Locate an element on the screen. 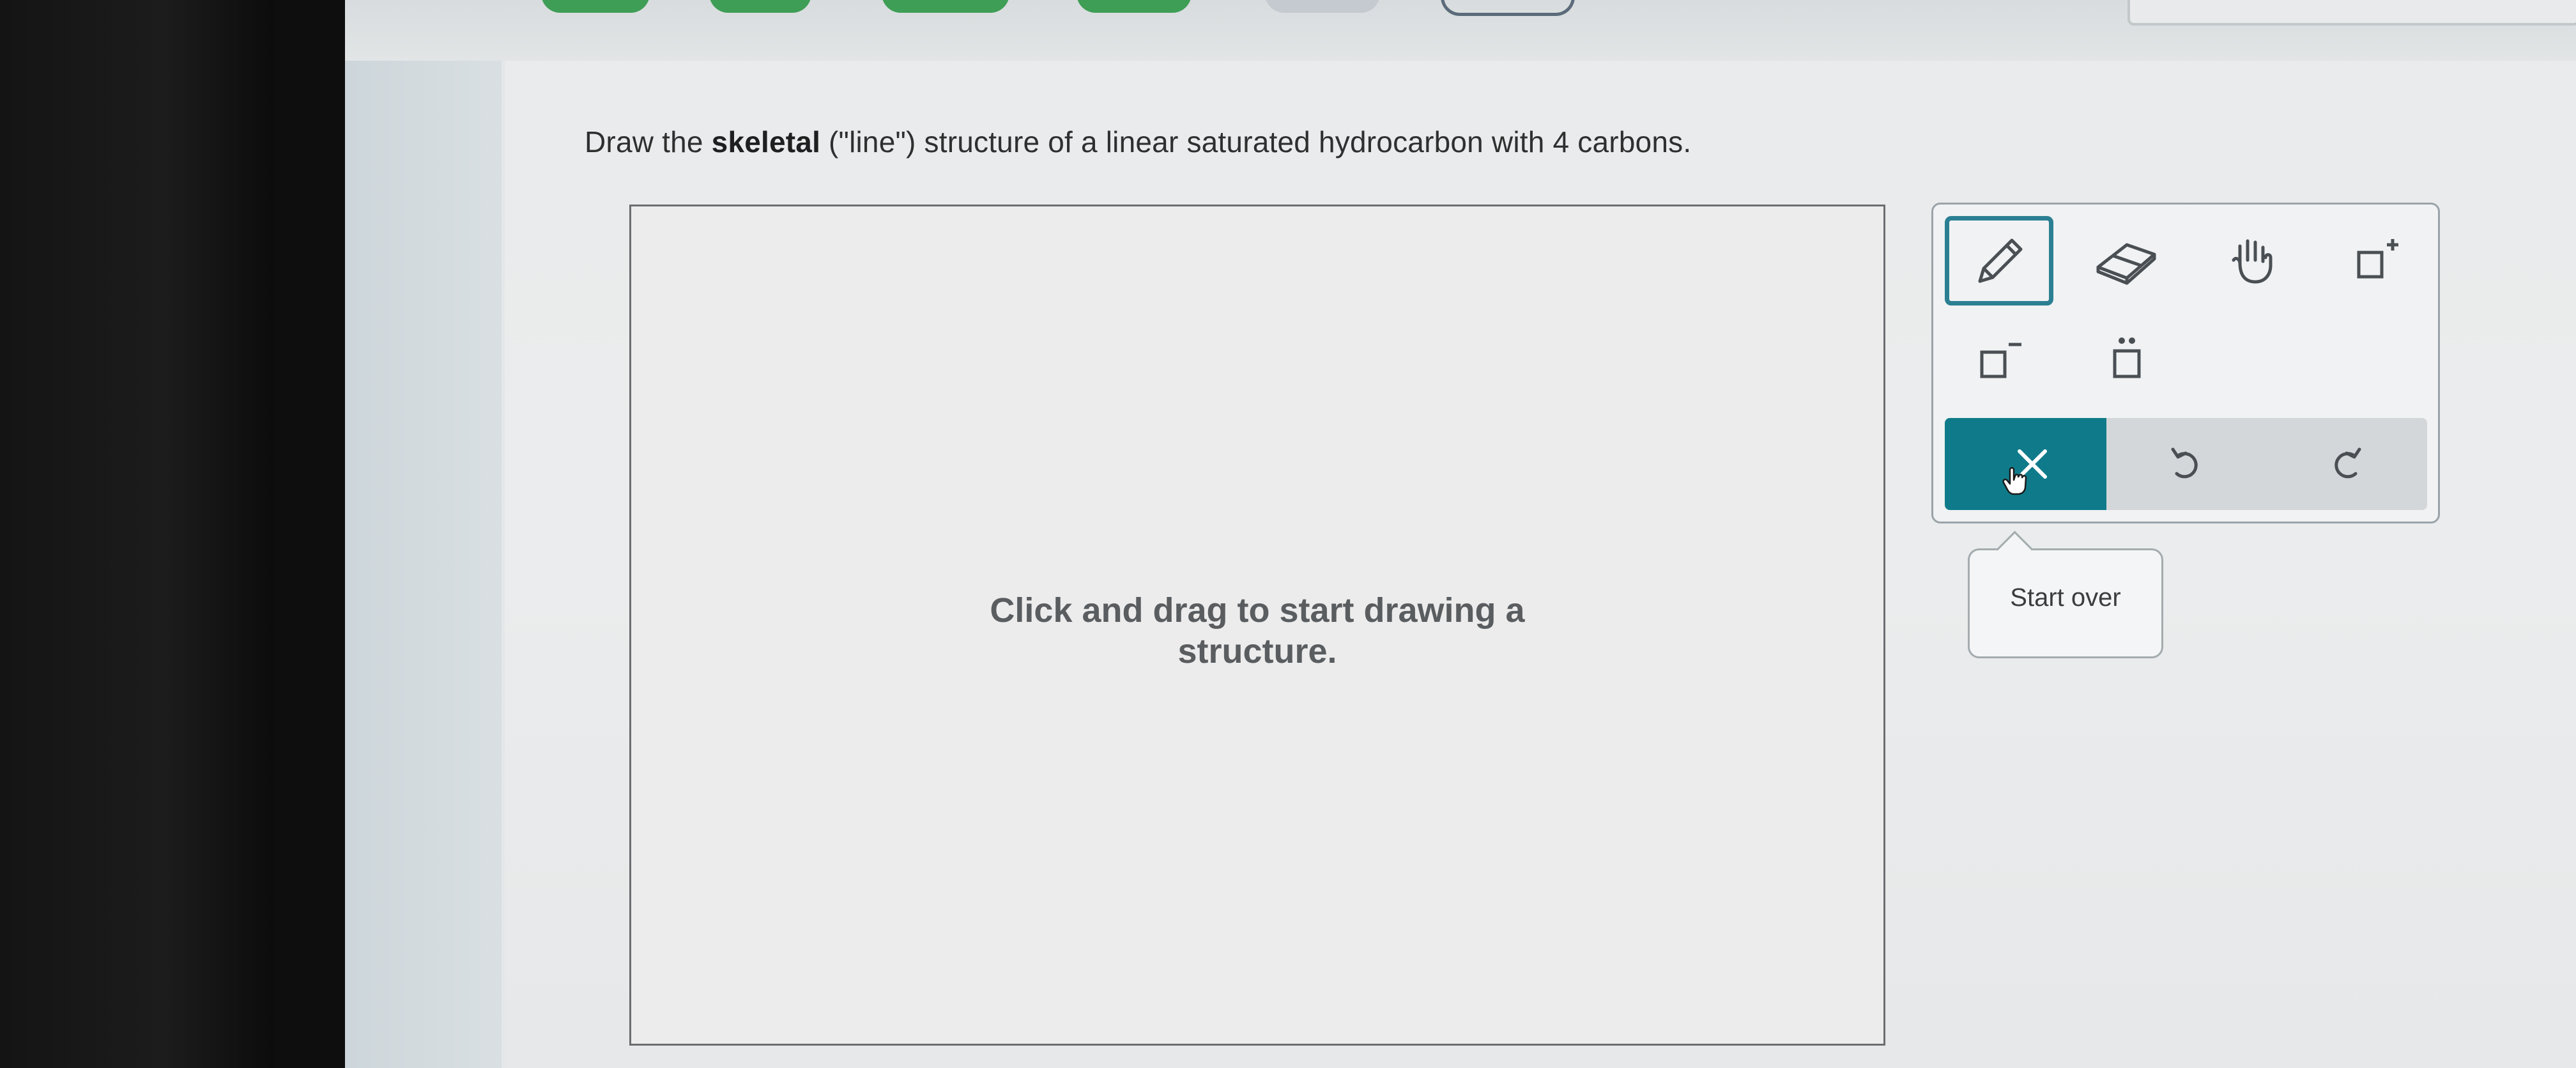 Image resolution: width=2576 pixels, height=1068 pixels. clear-icon is located at coordinates (2024, 472).